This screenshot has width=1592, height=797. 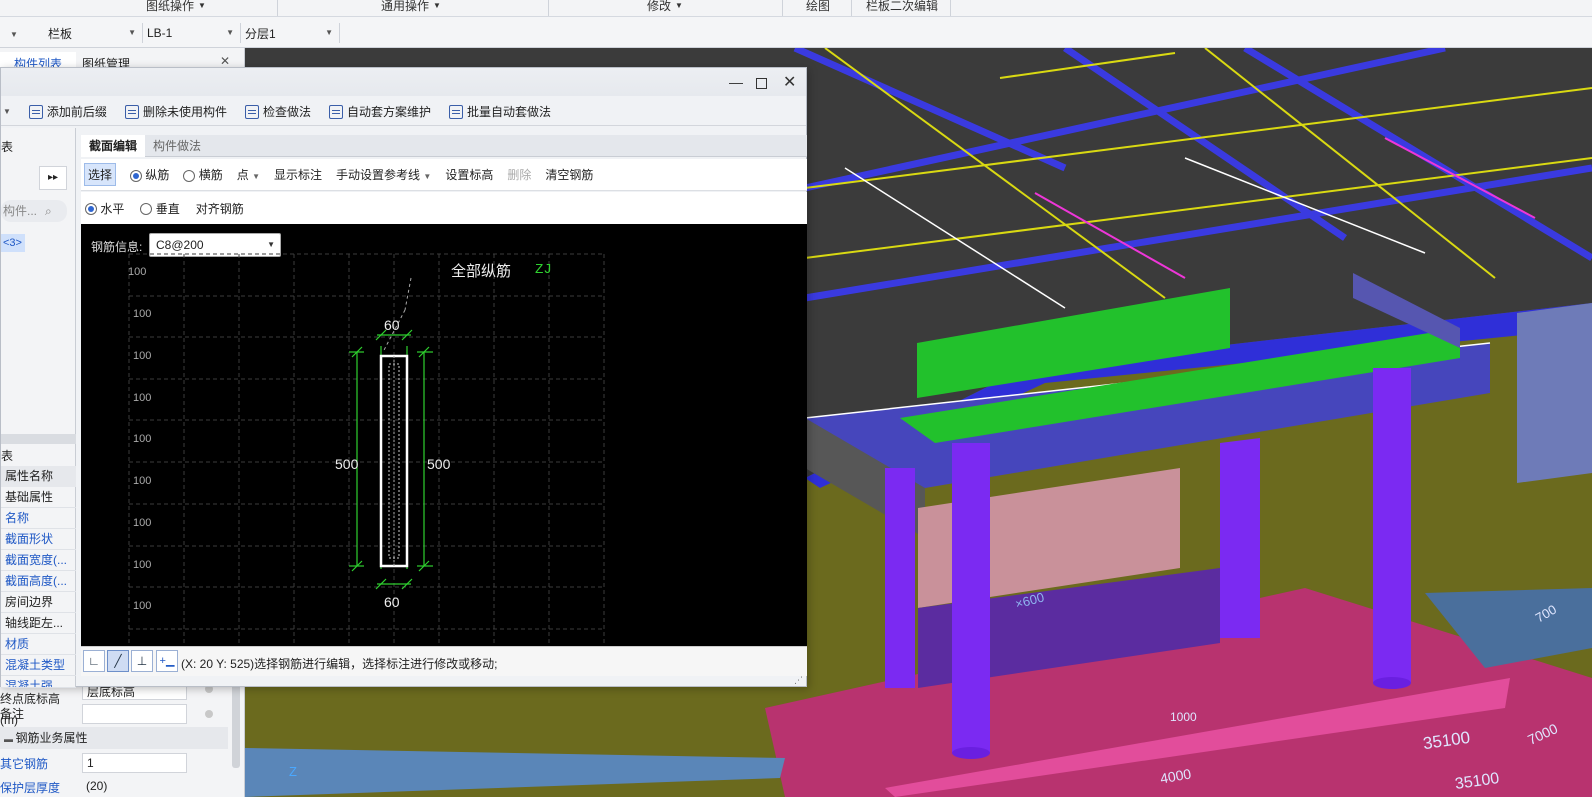 I want to click on prop-label: 混凝土类型, so click(x=35, y=665).